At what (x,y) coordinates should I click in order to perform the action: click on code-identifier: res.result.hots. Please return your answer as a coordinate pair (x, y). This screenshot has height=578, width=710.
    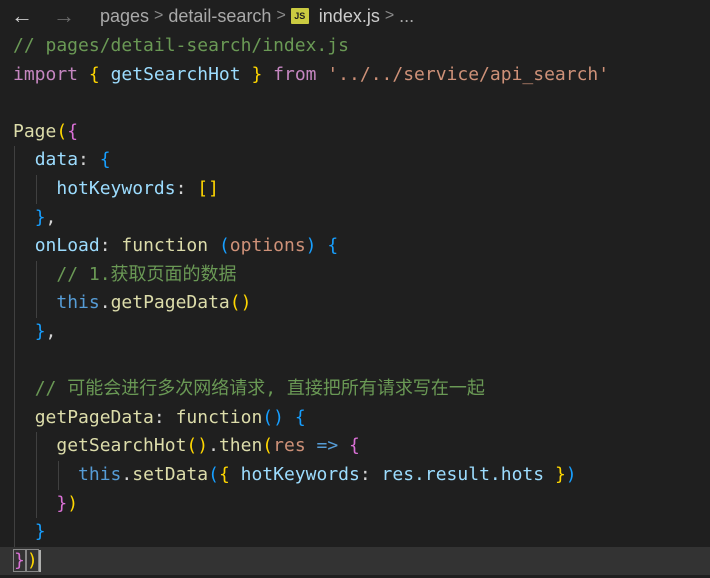
    Looking at the image, I should click on (463, 474).